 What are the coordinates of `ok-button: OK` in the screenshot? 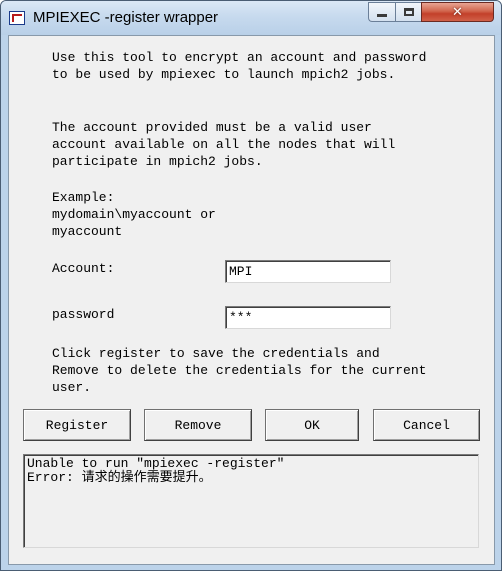 It's located at (312, 425).